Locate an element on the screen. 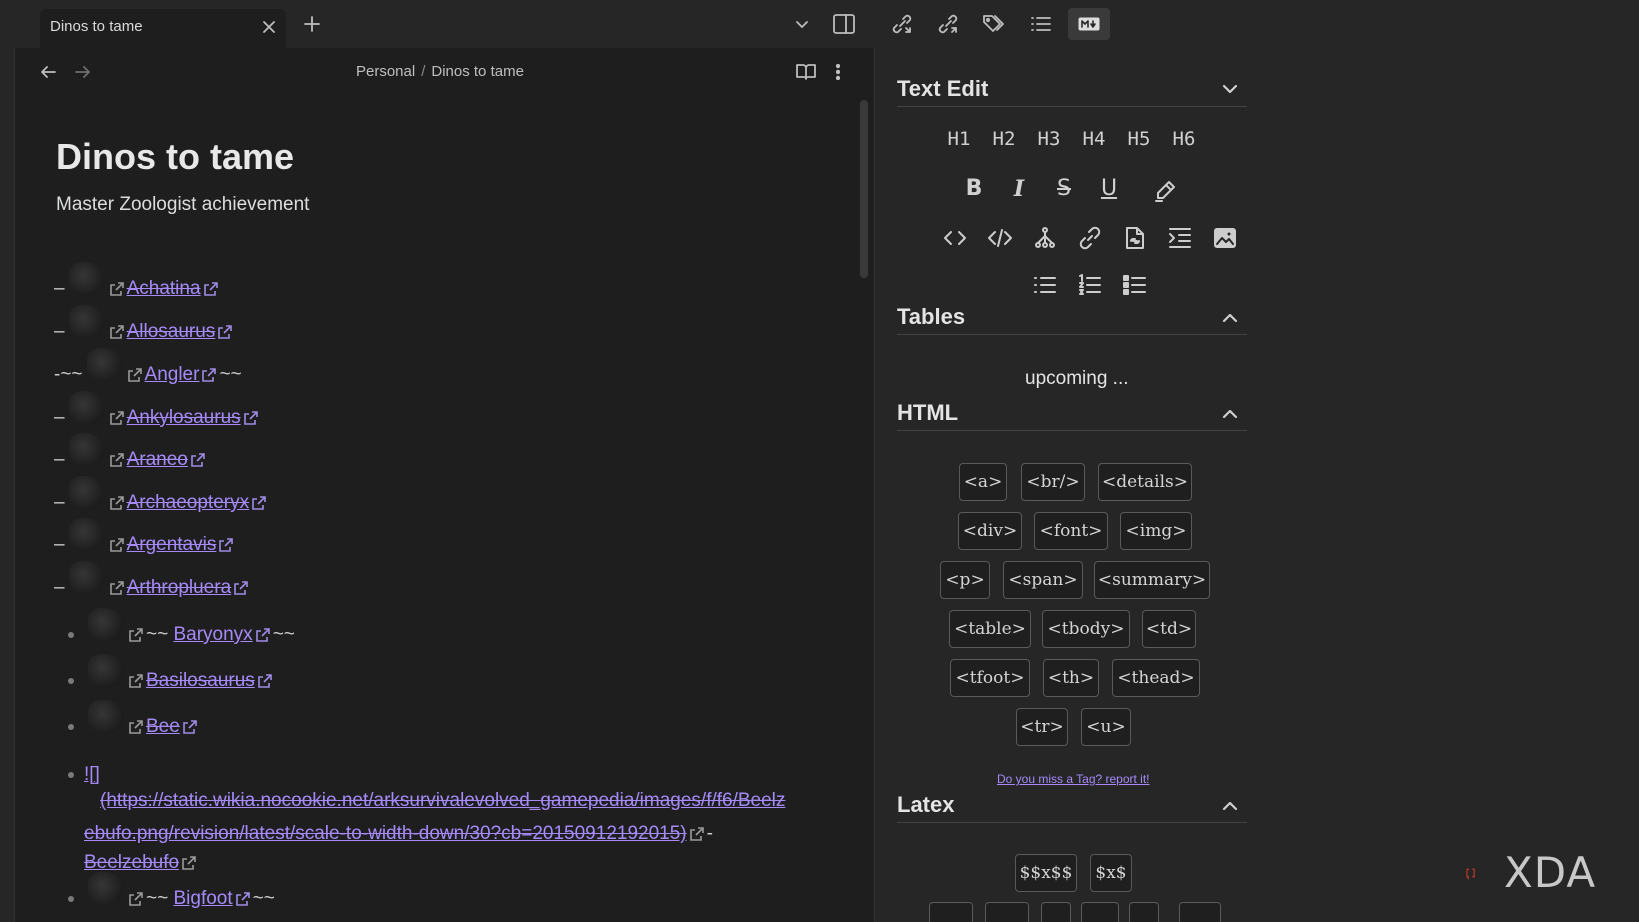  dino-link: Argentavis is located at coordinates (172, 545).